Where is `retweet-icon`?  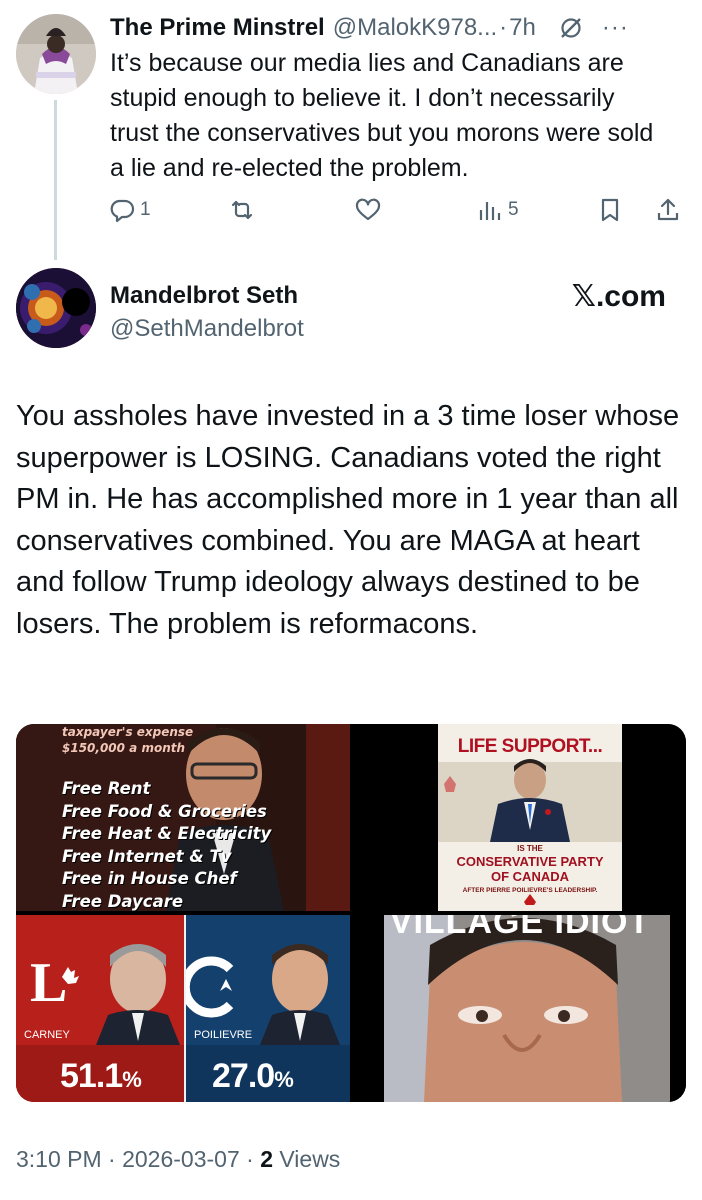 retweet-icon is located at coordinates (242, 210).